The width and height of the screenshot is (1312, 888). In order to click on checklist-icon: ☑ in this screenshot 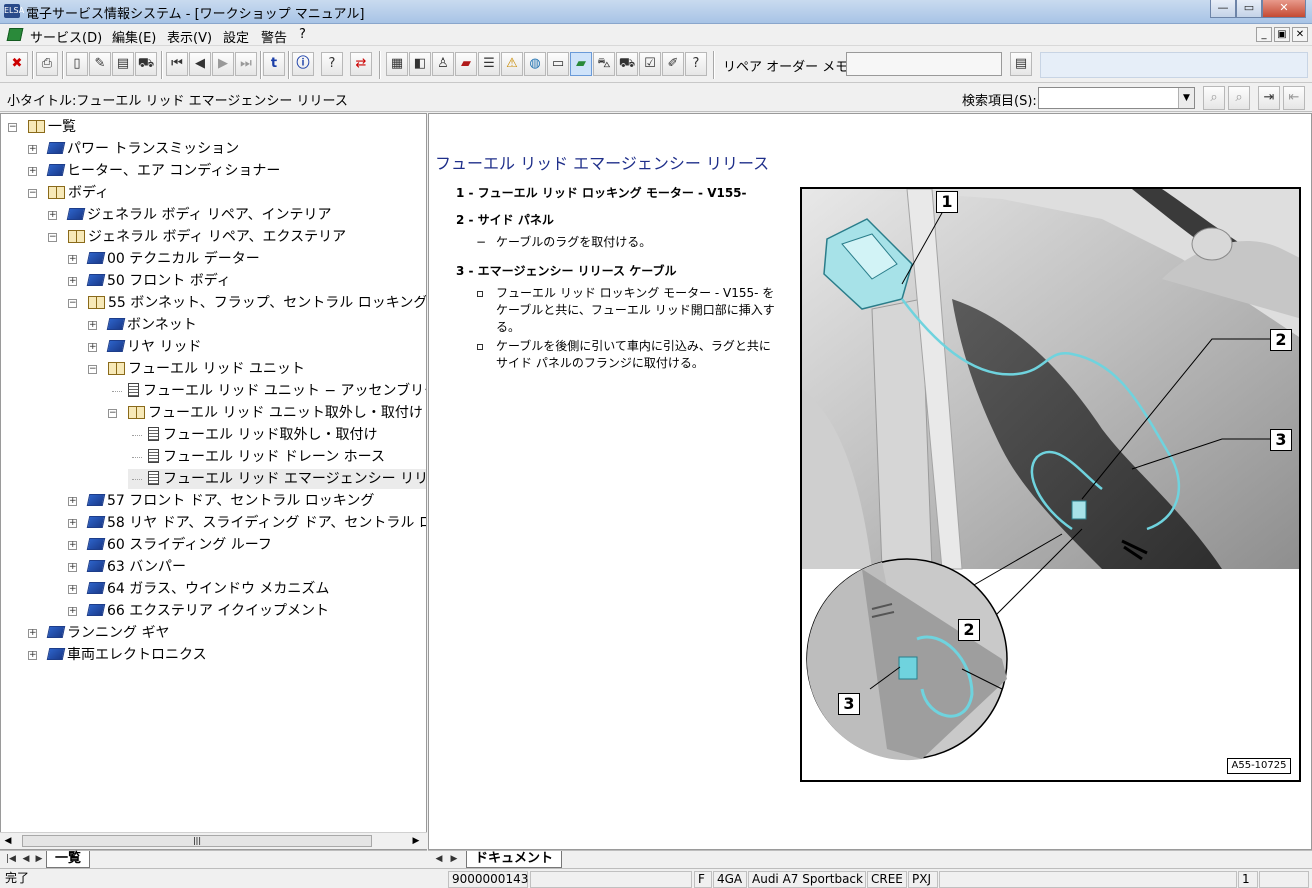, I will do `click(650, 64)`.